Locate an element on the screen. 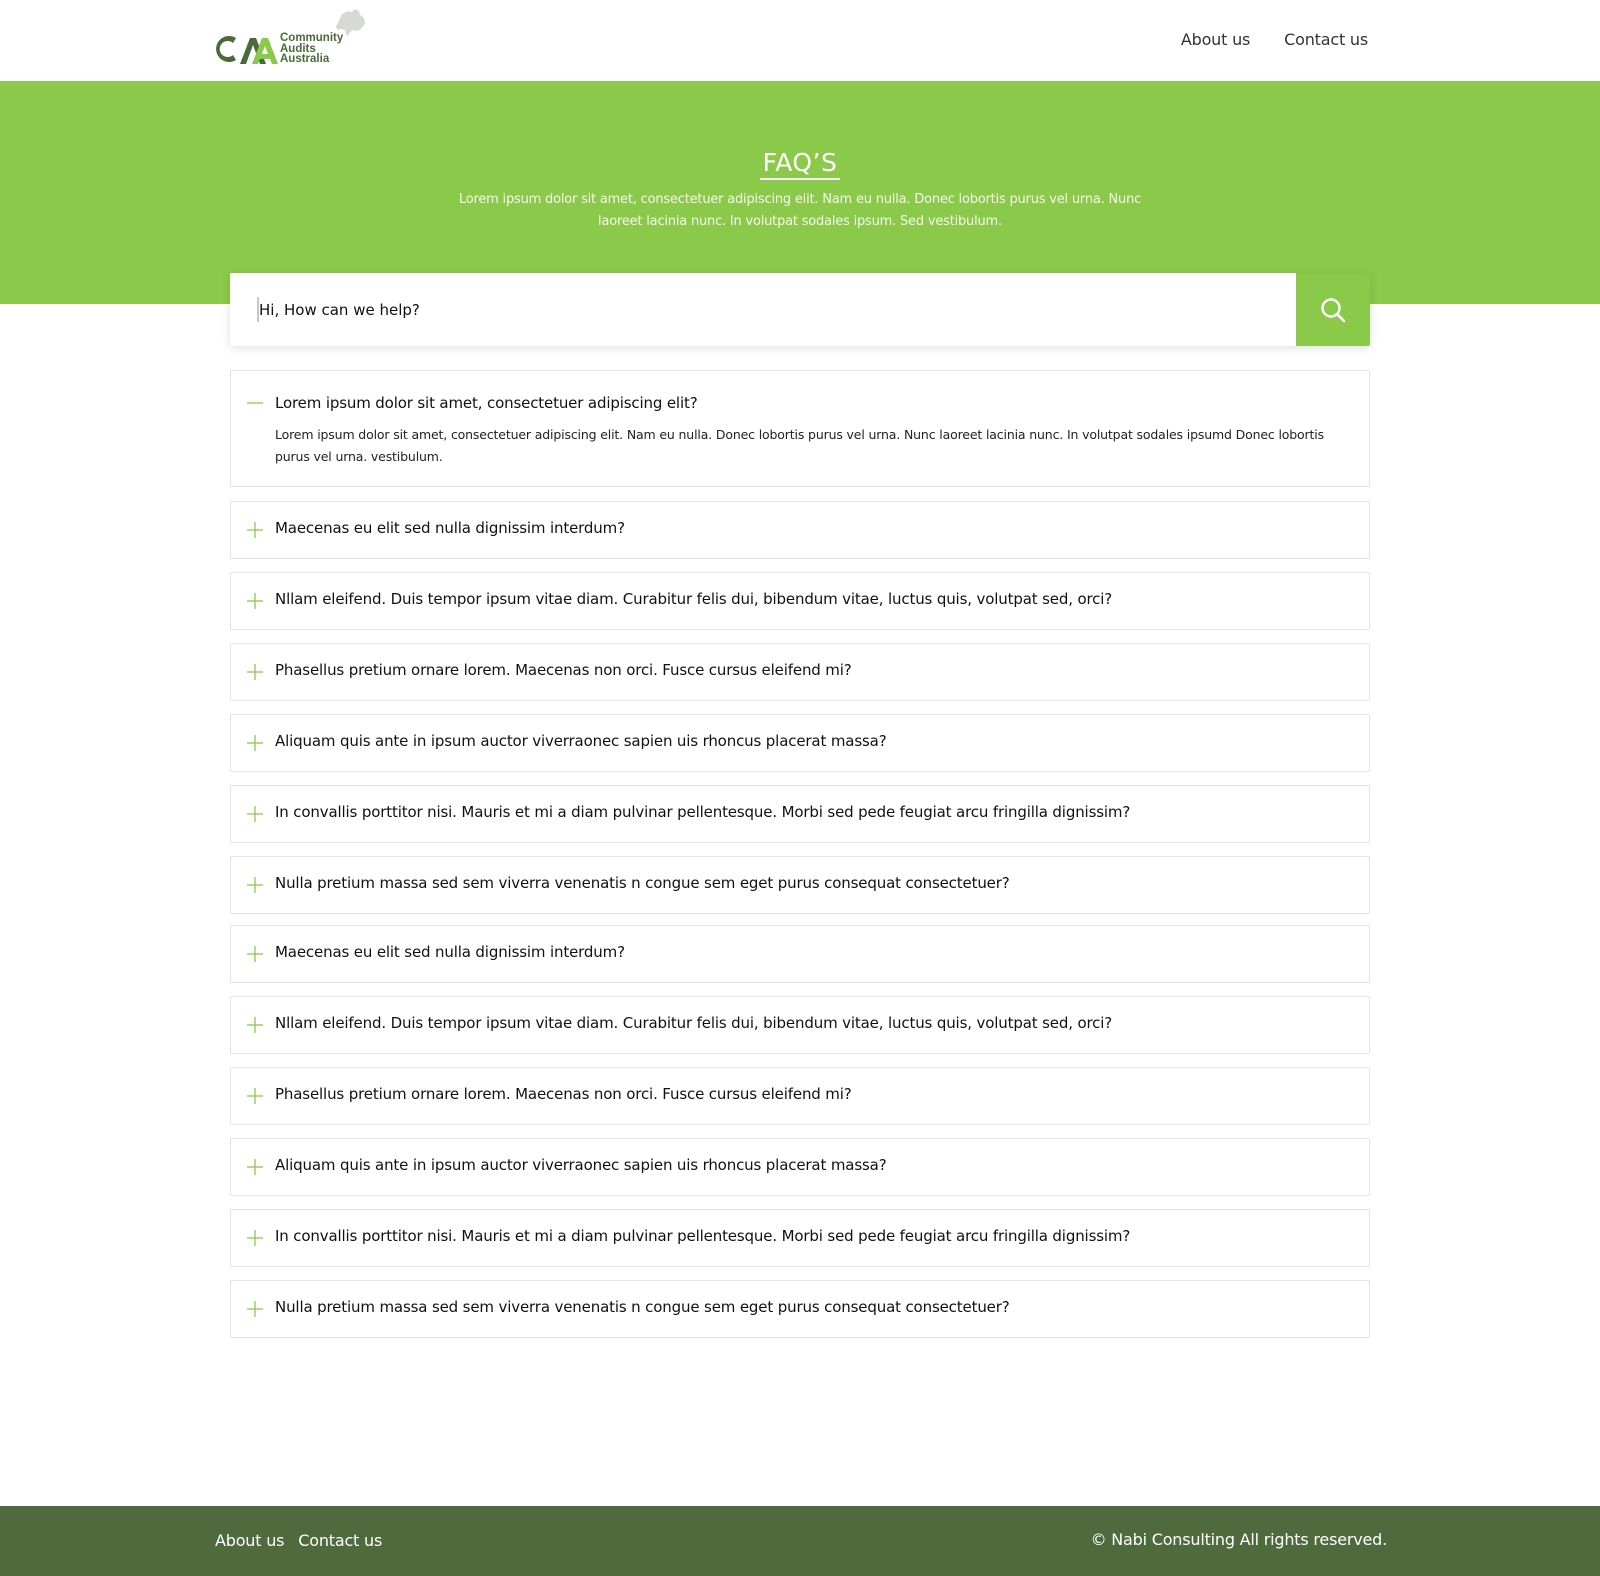  search-input-wrap is located at coordinates (757, 309).